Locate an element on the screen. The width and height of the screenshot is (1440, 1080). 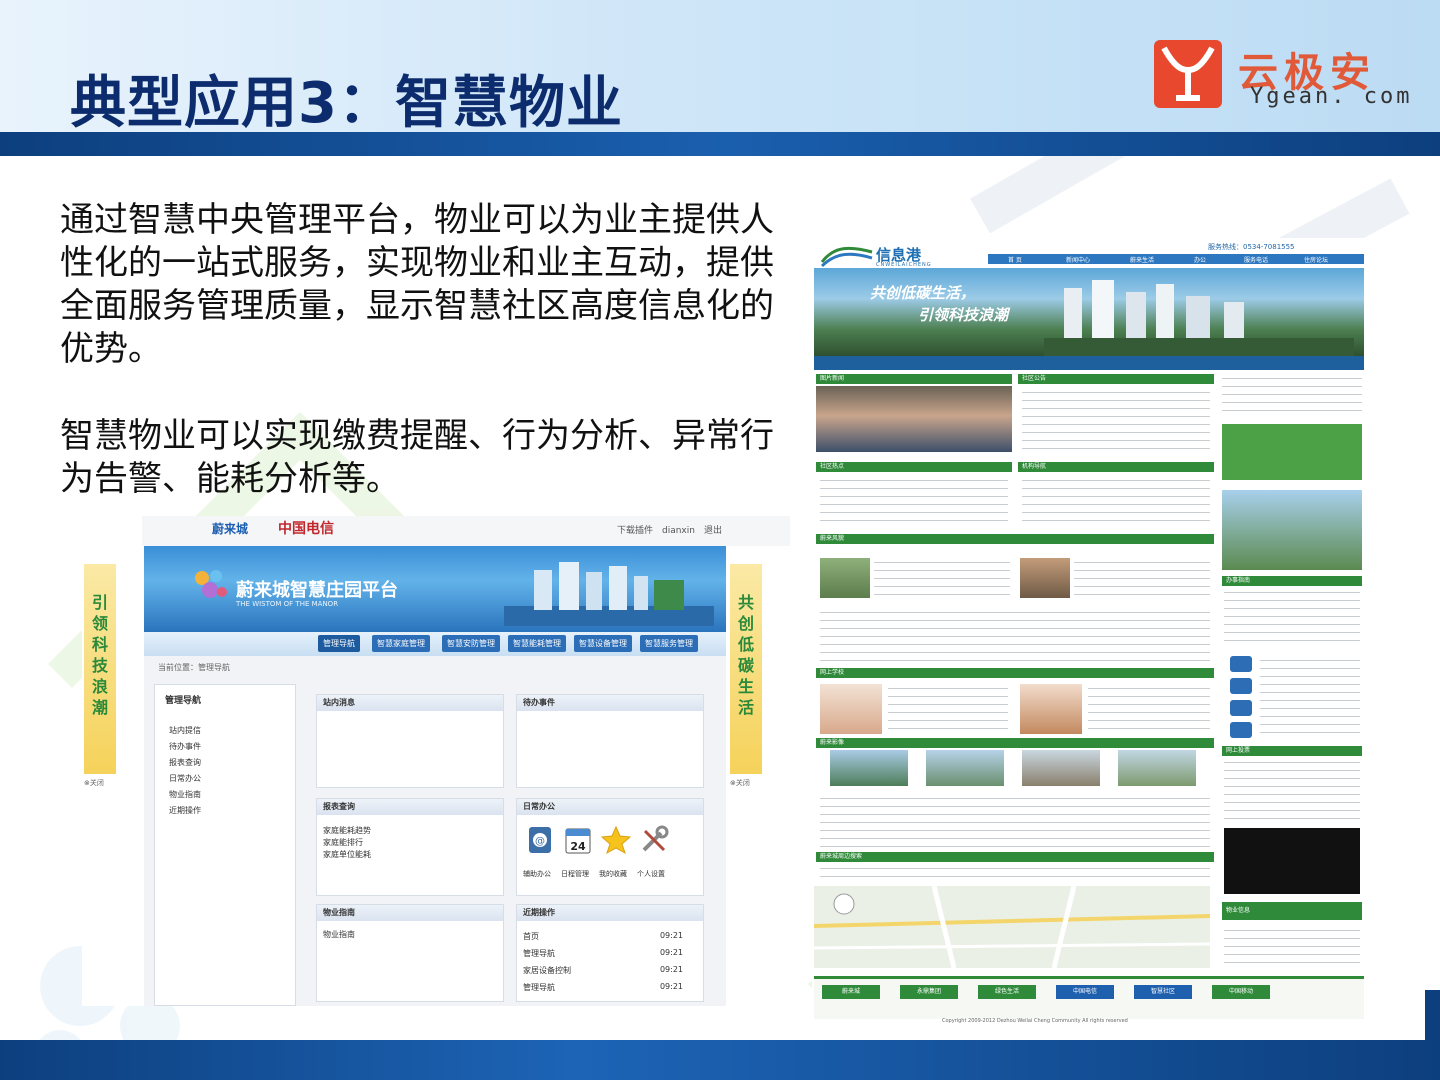
office-panel: 日常办公 @ 24 辅助办公 日程管理 我的收藏 个人设置 is located at coordinates (610, 847).